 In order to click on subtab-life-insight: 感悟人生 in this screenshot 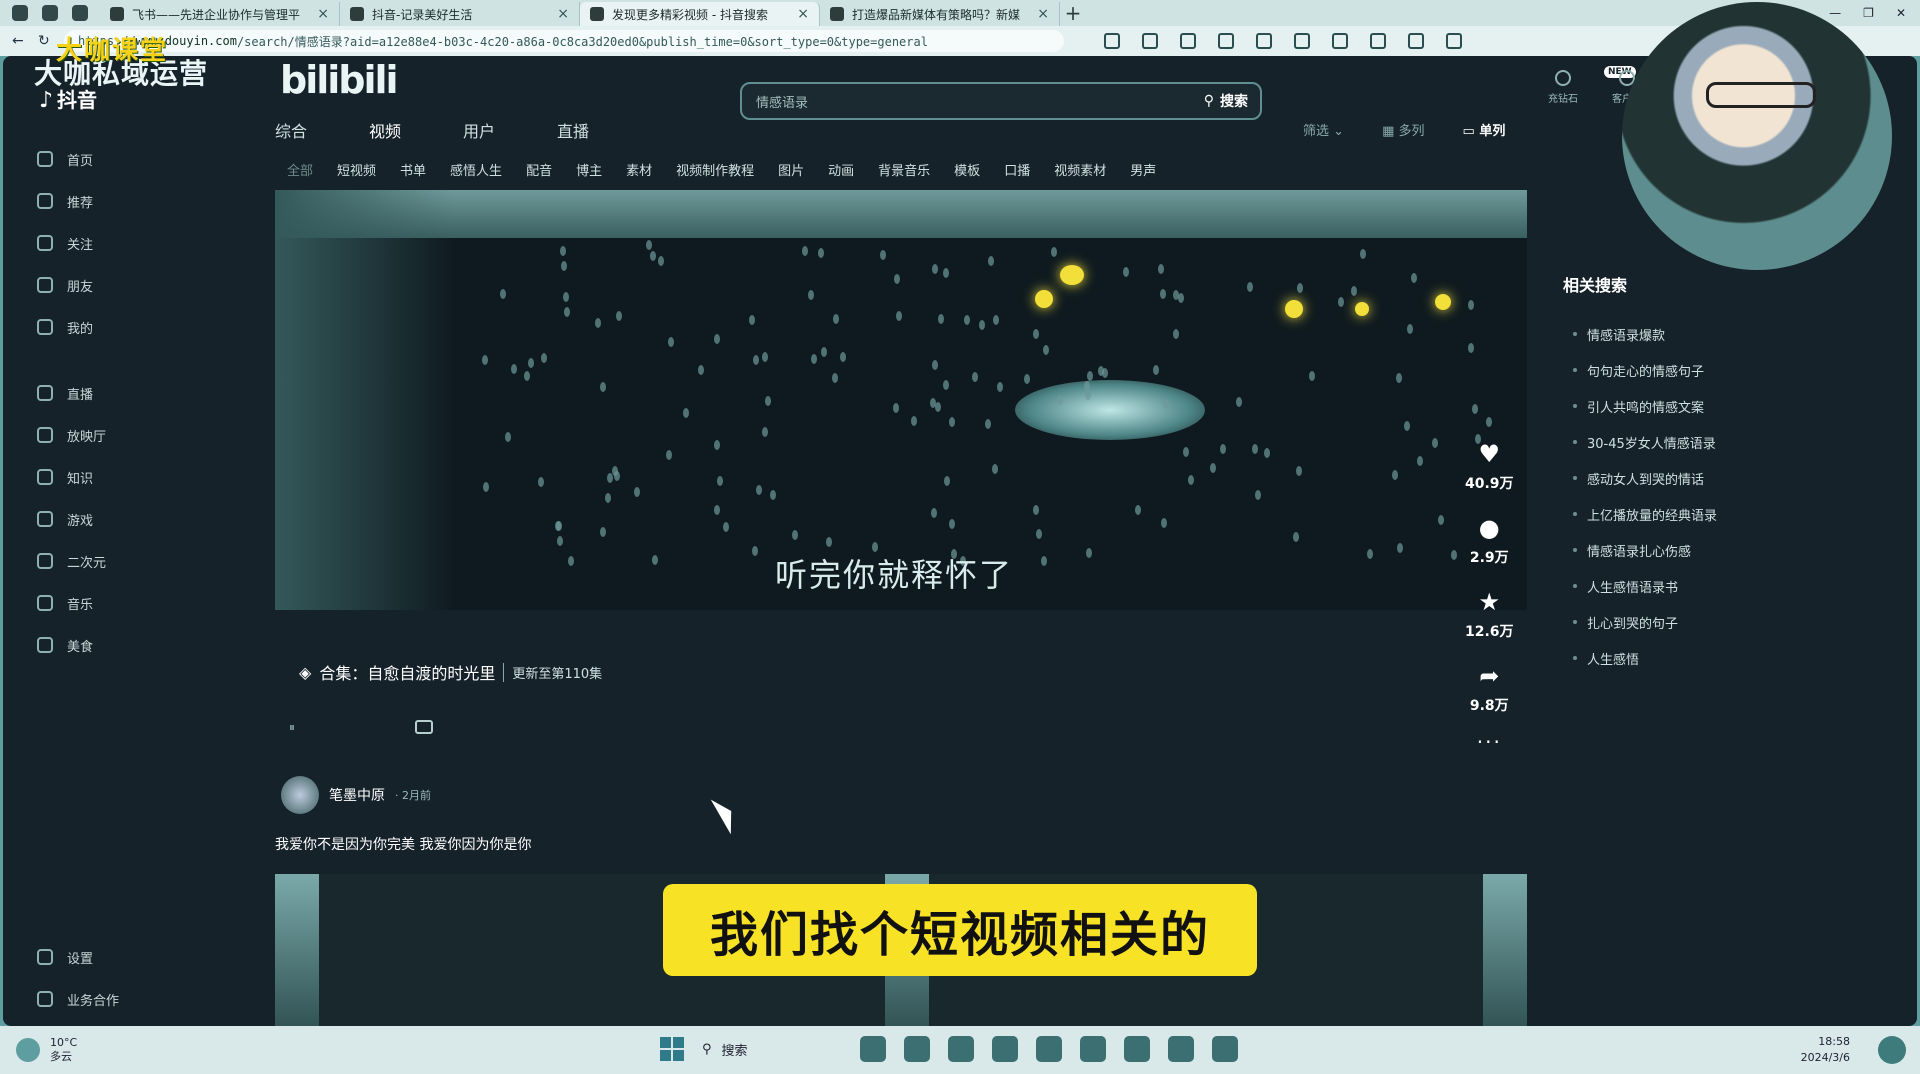, I will do `click(476, 169)`.